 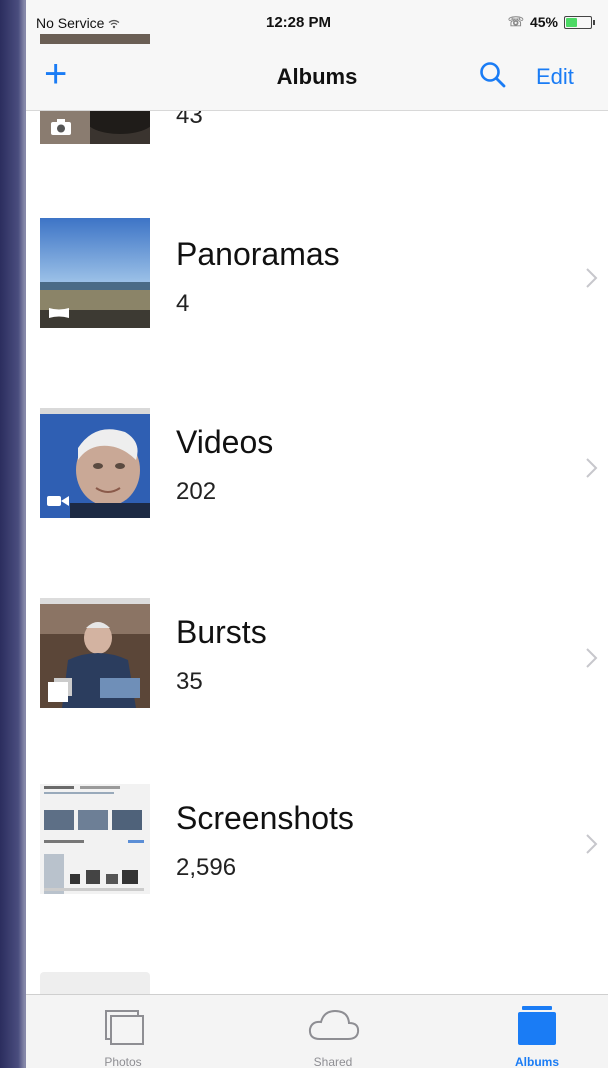 I want to click on albums-icon, so click(x=537, y=1025).